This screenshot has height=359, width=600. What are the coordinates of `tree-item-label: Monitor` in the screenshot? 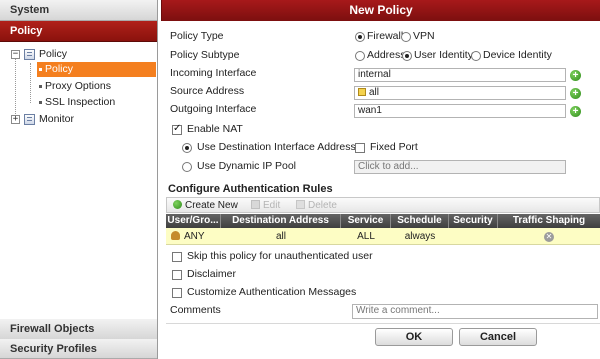 It's located at (57, 119).